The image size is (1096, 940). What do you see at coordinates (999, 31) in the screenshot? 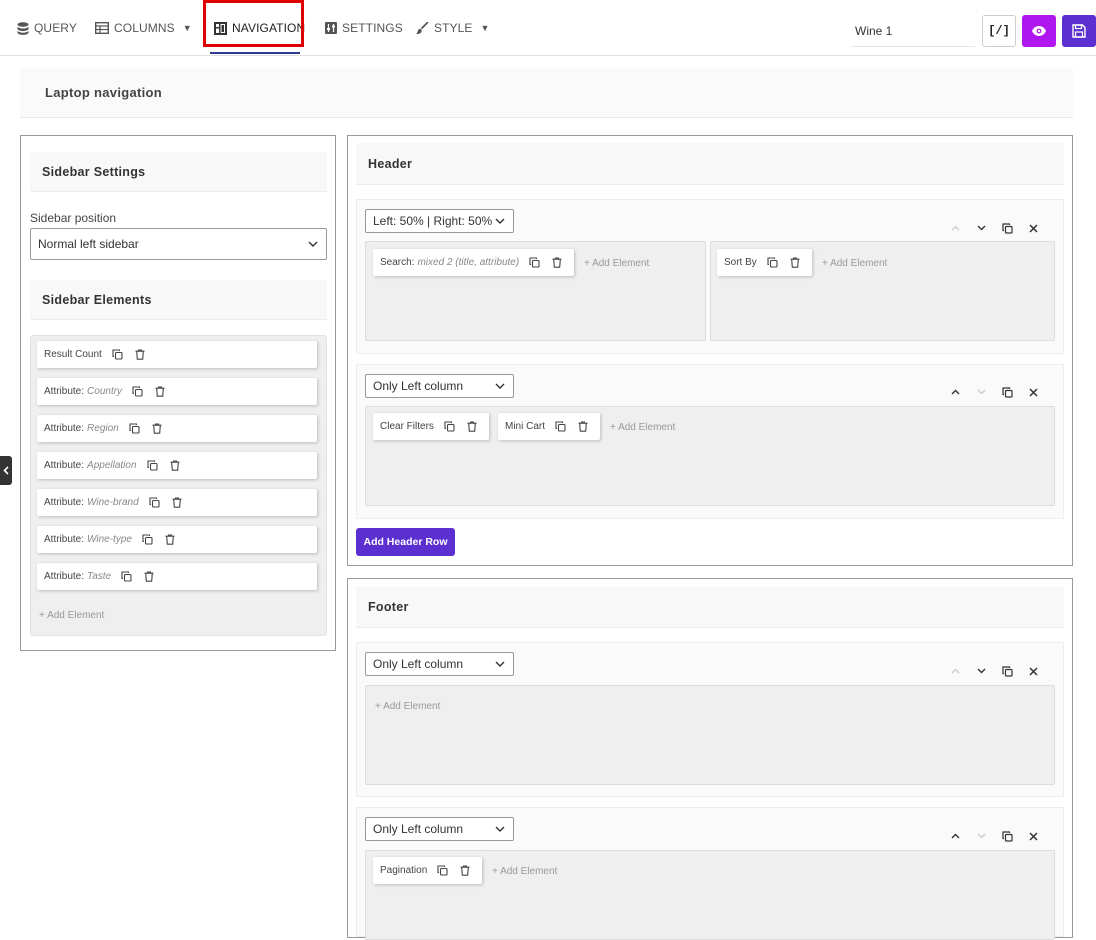
I see `shortcode-button: [/]` at bounding box center [999, 31].